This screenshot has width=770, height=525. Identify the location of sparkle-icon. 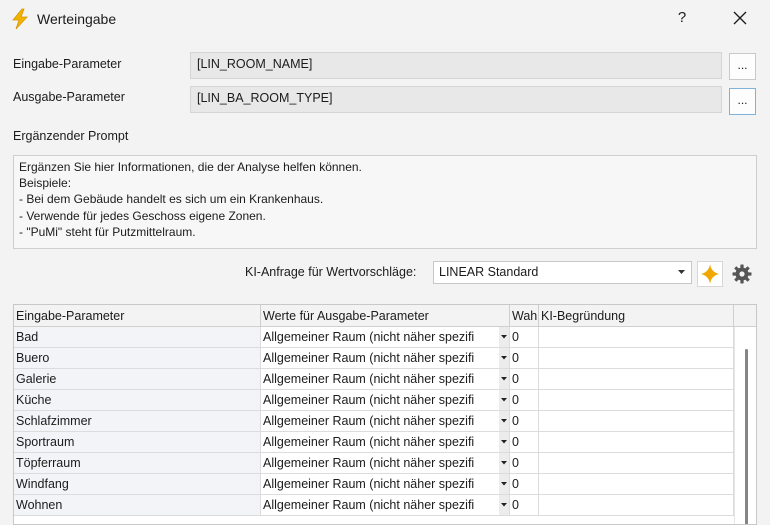
(710, 274).